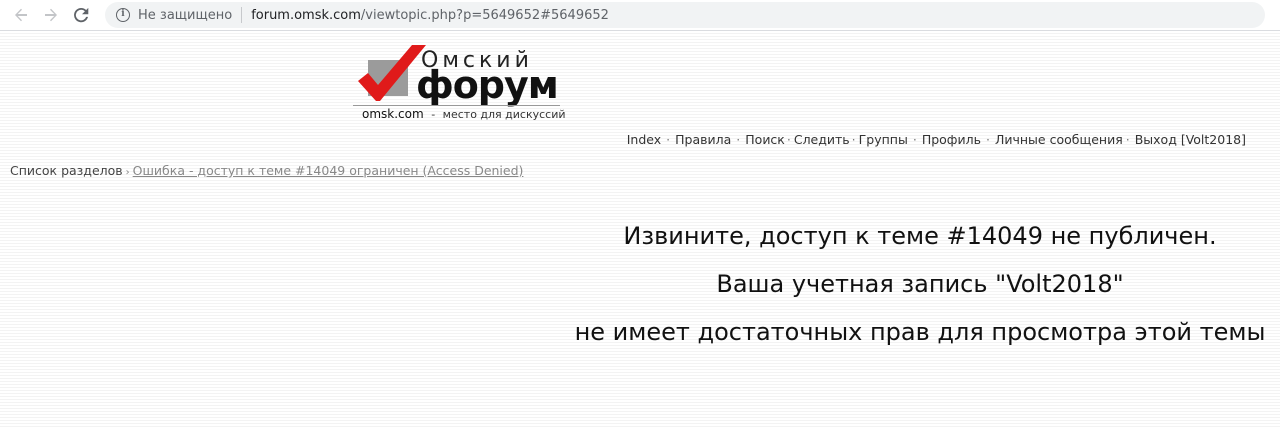 The height and width of the screenshot is (427, 1280). What do you see at coordinates (127, 172) in the screenshot?
I see `chevron-right-icon: ›` at bounding box center [127, 172].